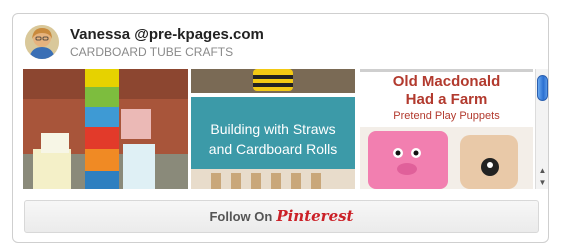 The image size is (561, 251). Describe the element at coordinates (446, 90) in the screenshot. I see `pin-title: Old Macdonald Had a Farm` at that location.